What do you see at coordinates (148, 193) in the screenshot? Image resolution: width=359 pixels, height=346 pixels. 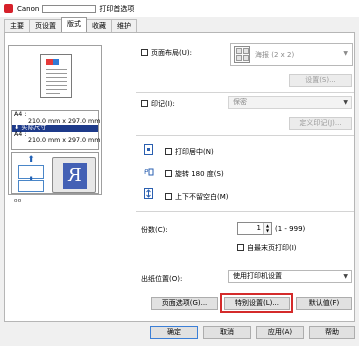 I see `no-margin-icon` at bounding box center [148, 193].